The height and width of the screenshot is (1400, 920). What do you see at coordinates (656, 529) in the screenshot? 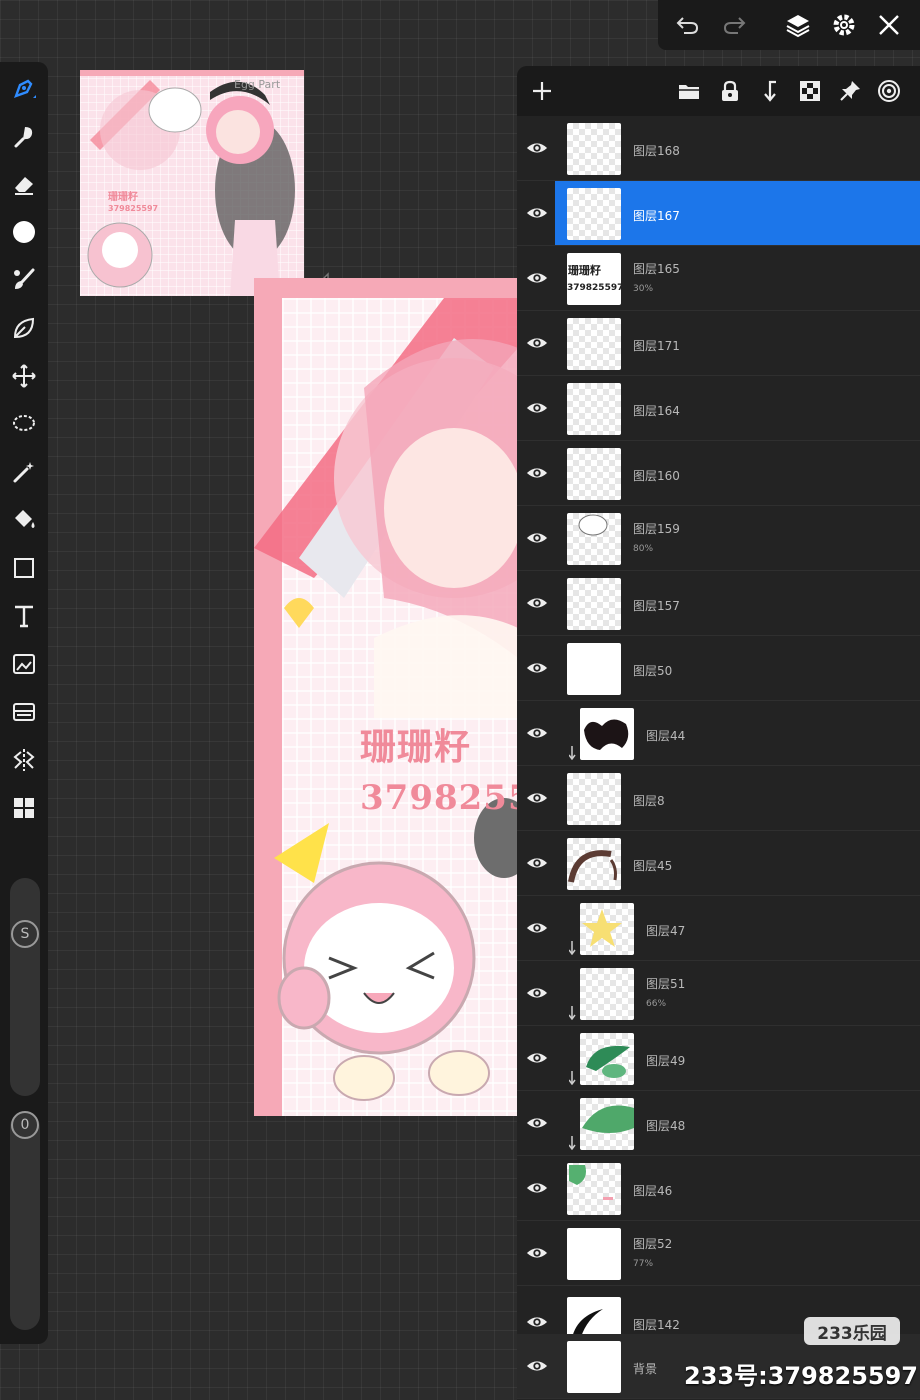
I see `layer-name: 图层159` at bounding box center [656, 529].